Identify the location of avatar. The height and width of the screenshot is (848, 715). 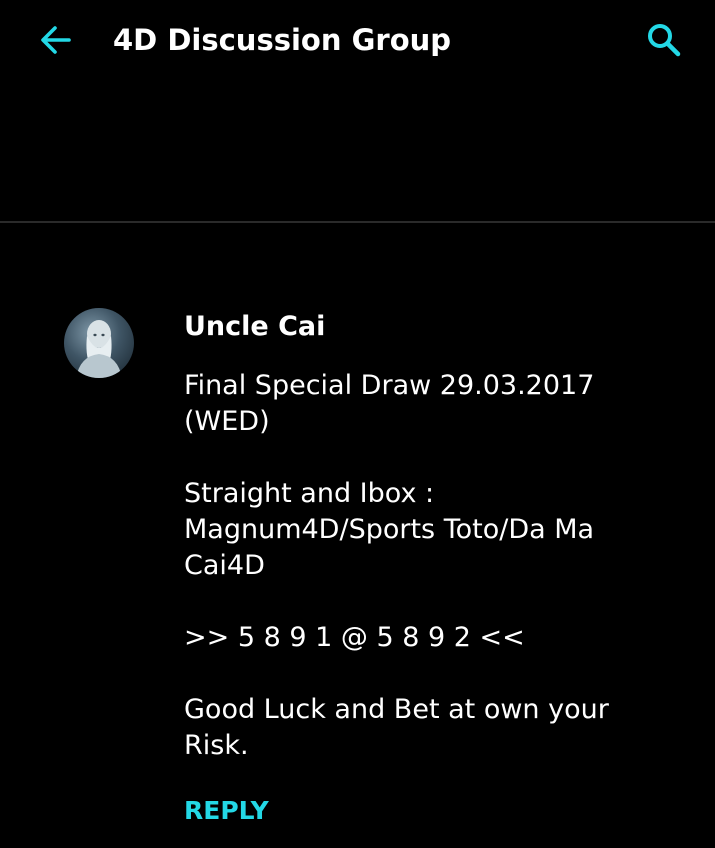
(99, 343).